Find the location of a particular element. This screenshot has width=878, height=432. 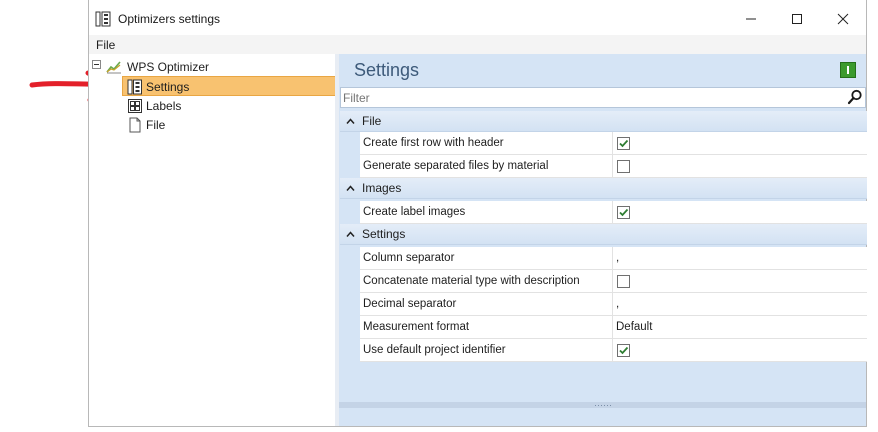

property-name: Use default project identifier is located at coordinates (486, 350).